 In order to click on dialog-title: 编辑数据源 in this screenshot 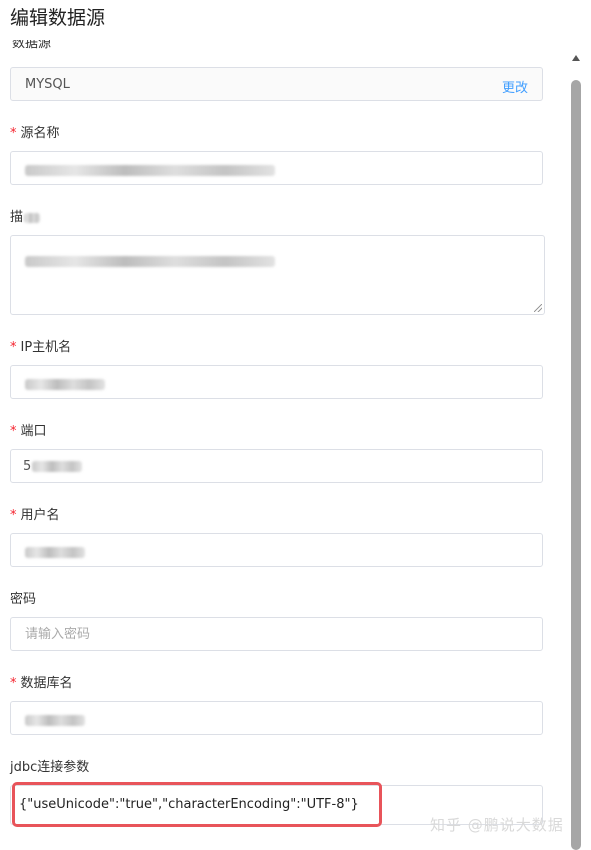, I will do `click(58, 18)`.